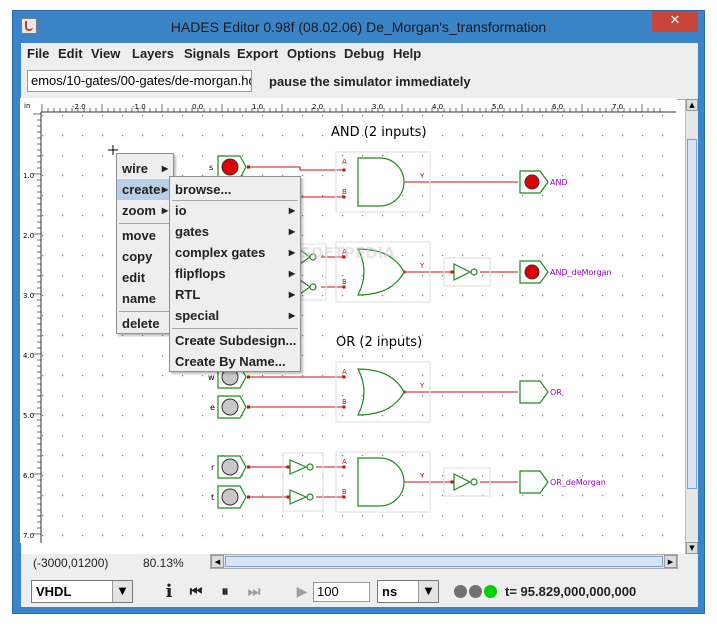  What do you see at coordinates (139, 81) in the screenshot?
I see `design-path-field: emos/10-gates/00-gates/de-morgan.hds` at bounding box center [139, 81].